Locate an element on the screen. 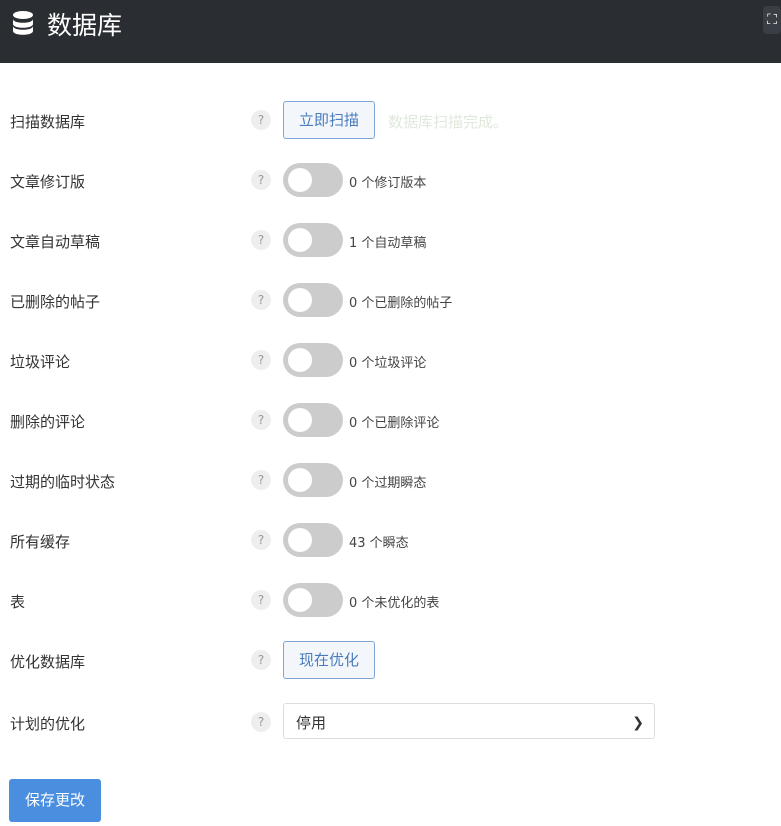 The image size is (781, 826). page-title: 数据库 is located at coordinates (85, 25).